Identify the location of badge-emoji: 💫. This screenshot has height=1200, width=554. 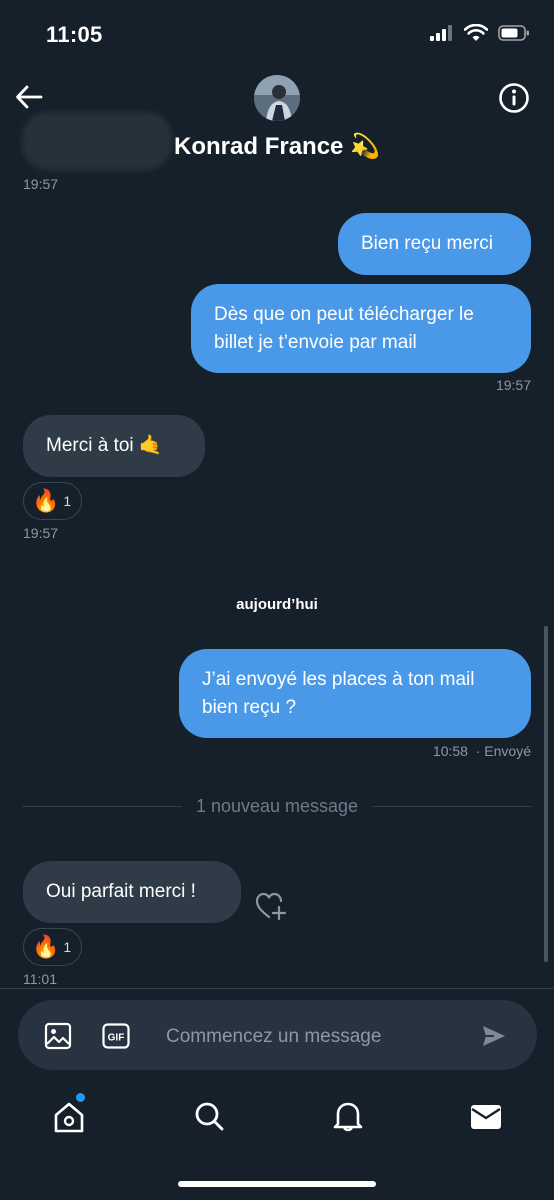
(365, 146).